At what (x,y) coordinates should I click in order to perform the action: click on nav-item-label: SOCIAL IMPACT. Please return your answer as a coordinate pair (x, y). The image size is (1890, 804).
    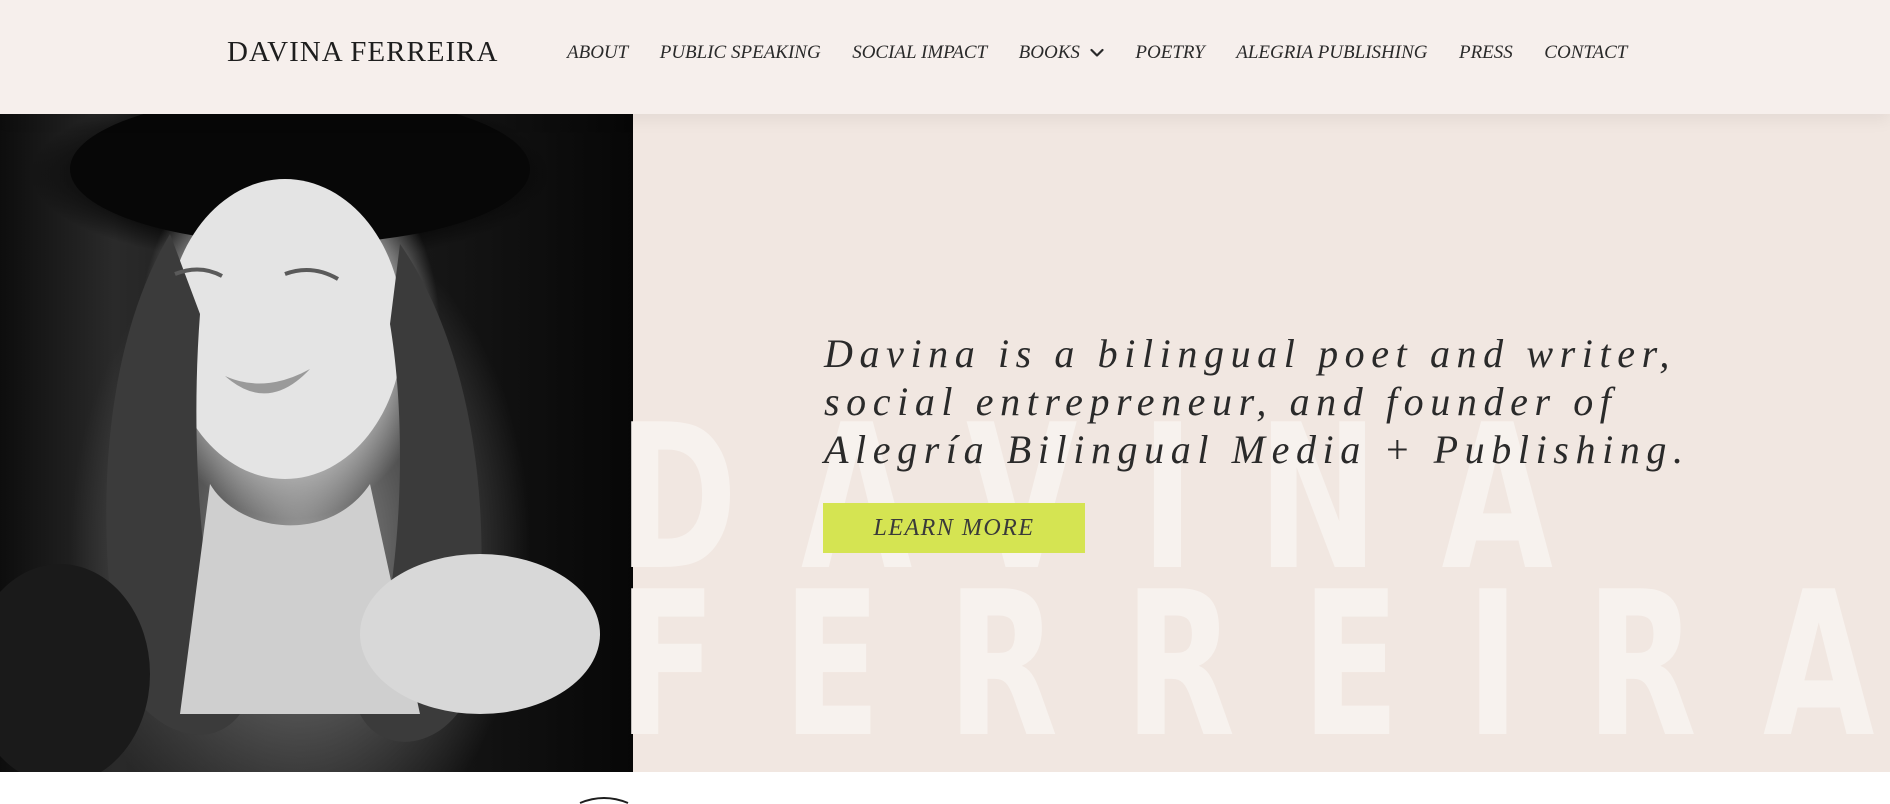
    Looking at the image, I should click on (920, 52).